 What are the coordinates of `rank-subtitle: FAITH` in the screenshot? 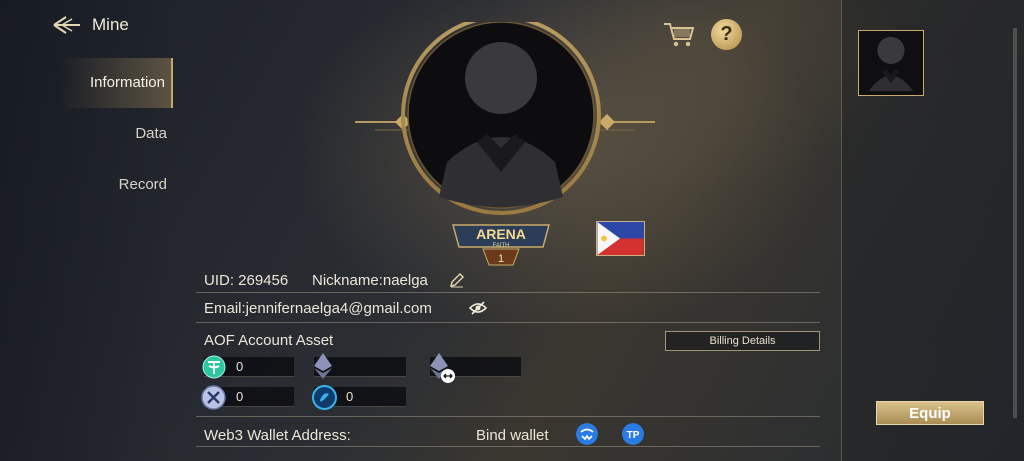 It's located at (500, 246).